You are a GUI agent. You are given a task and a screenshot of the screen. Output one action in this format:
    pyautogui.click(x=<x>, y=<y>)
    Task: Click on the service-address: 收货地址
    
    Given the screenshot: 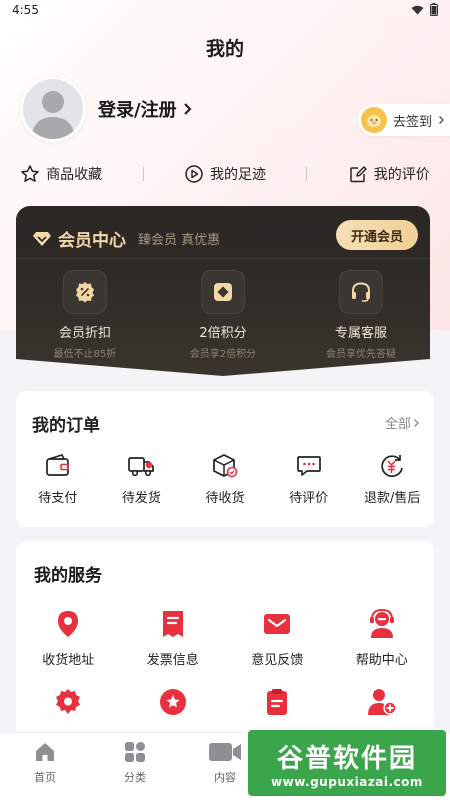 What is the action you would take?
    pyautogui.click(x=68, y=638)
    